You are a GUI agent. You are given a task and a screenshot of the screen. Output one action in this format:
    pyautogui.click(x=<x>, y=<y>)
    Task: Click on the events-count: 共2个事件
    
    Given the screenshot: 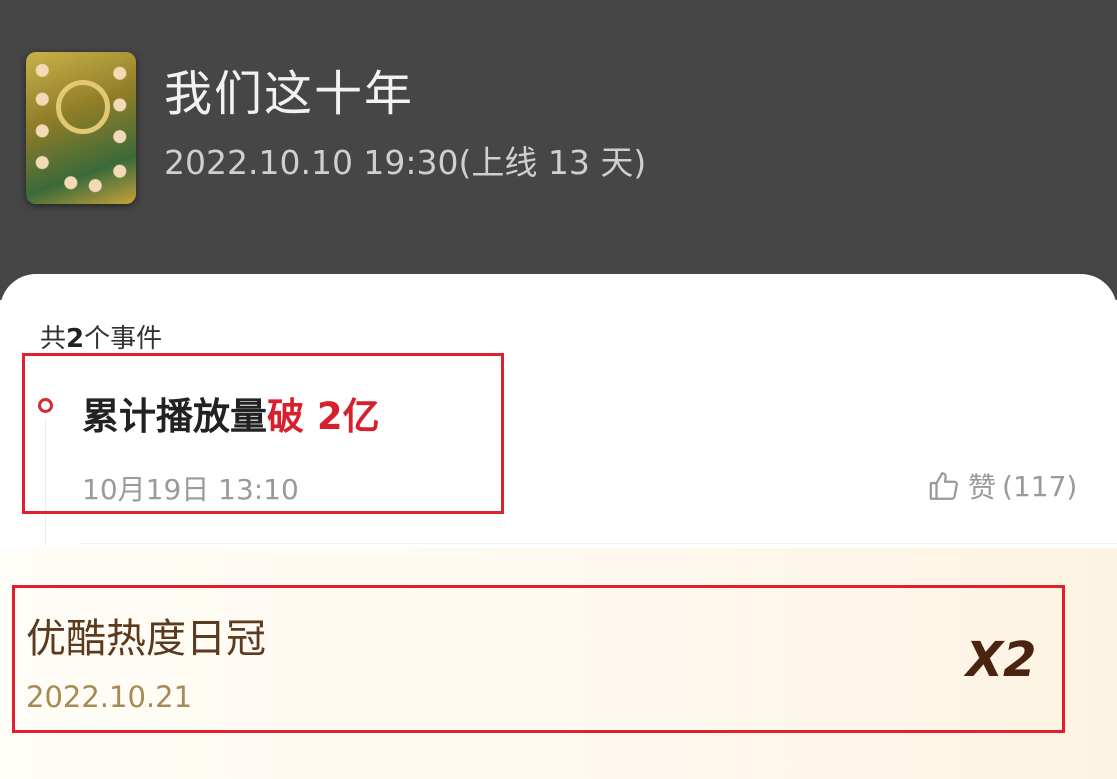 What is the action you would take?
    pyautogui.click(x=101, y=336)
    